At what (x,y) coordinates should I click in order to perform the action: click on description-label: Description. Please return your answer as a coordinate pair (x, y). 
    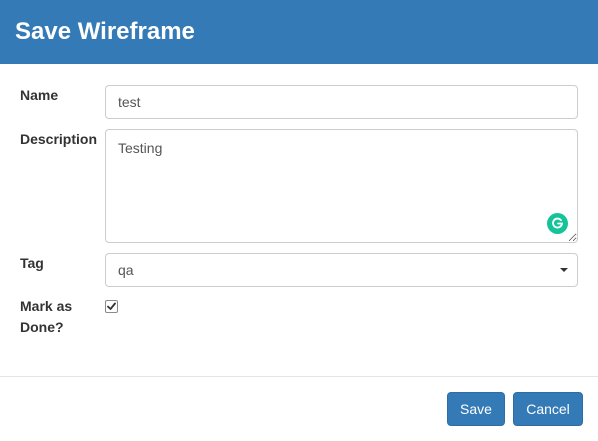
    Looking at the image, I should click on (59, 139).